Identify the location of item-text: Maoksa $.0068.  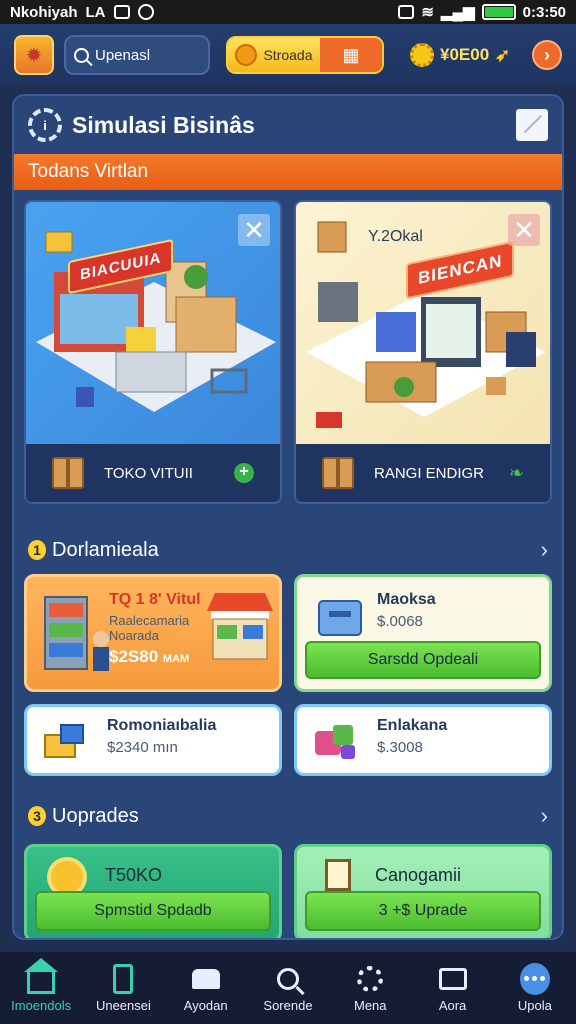
(406, 610).